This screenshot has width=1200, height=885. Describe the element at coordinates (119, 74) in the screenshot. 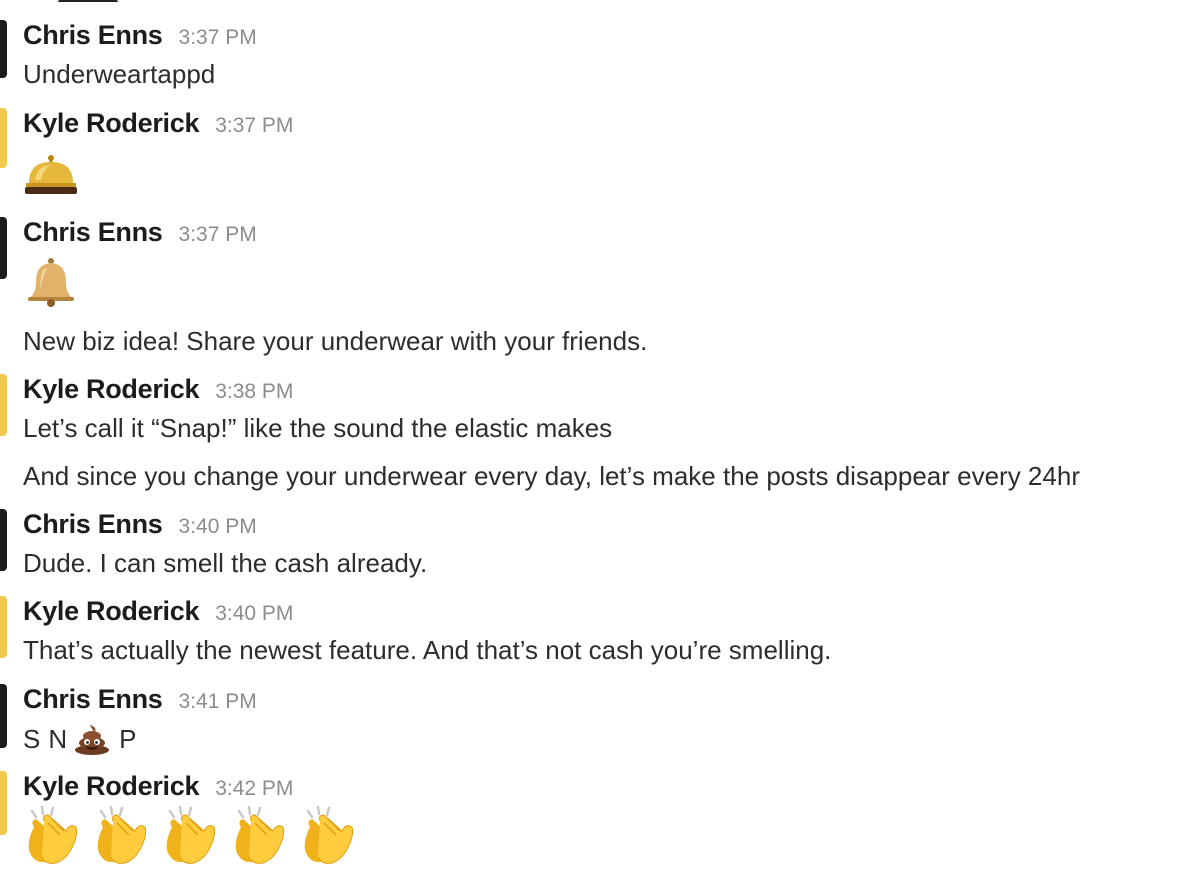

I see `message-text: Underweartappd` at that location.